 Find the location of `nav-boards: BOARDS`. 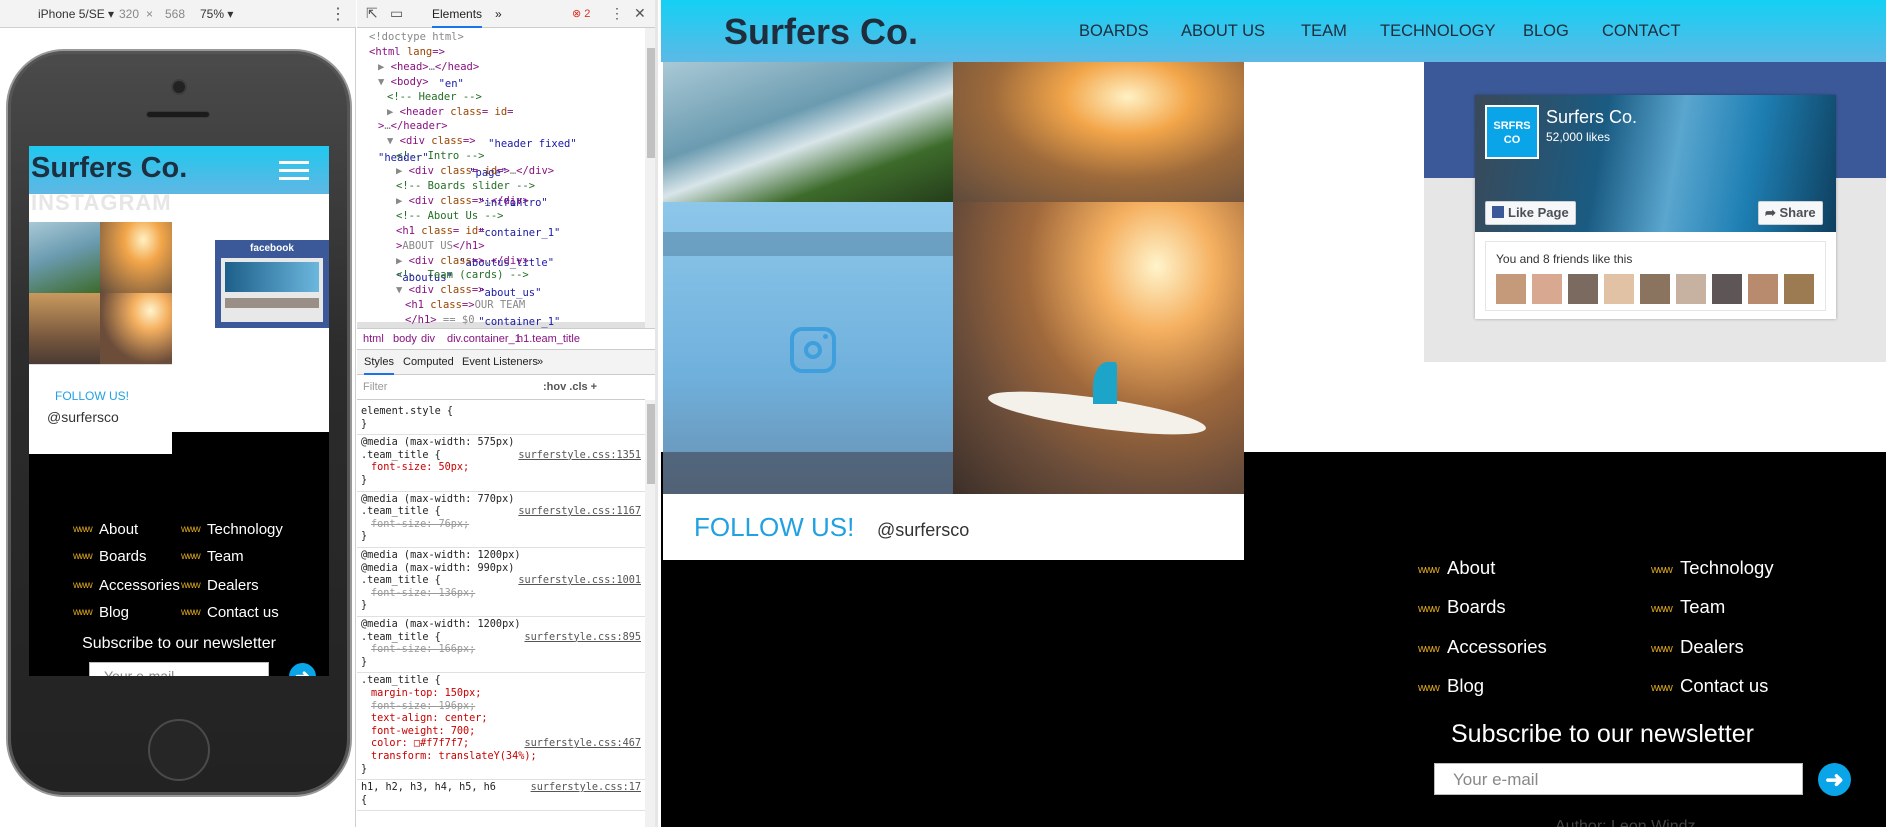

nav-boards: BOARDS is located at coordinates (1114, 31).